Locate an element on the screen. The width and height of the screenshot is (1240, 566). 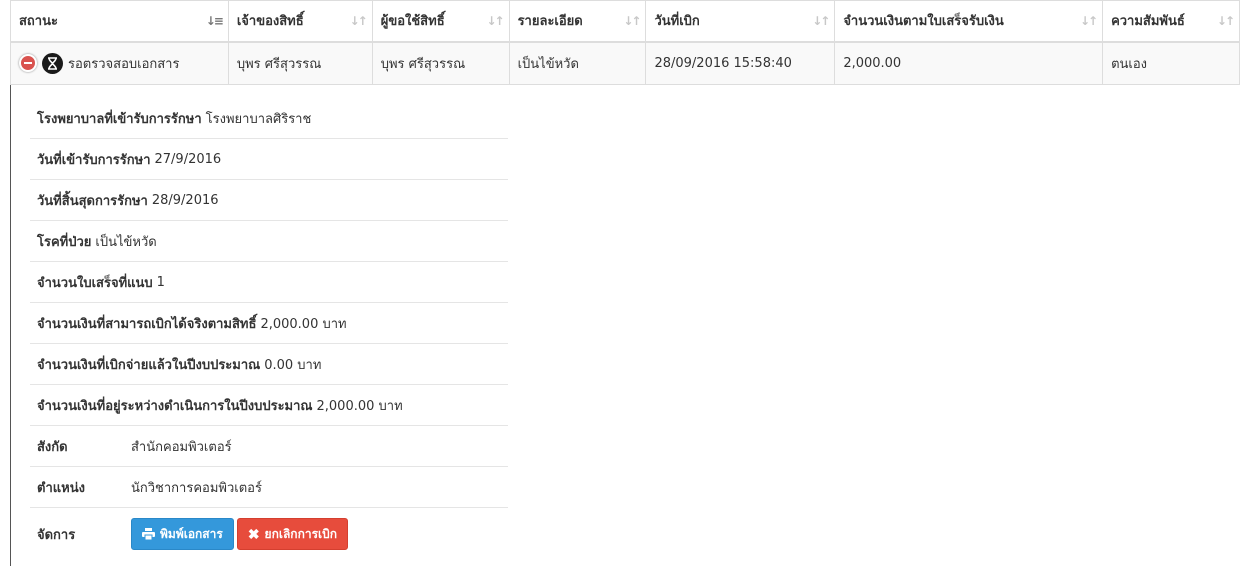
column-header-status: สถานะ ↓≡ is located at coordinates (119, 21).